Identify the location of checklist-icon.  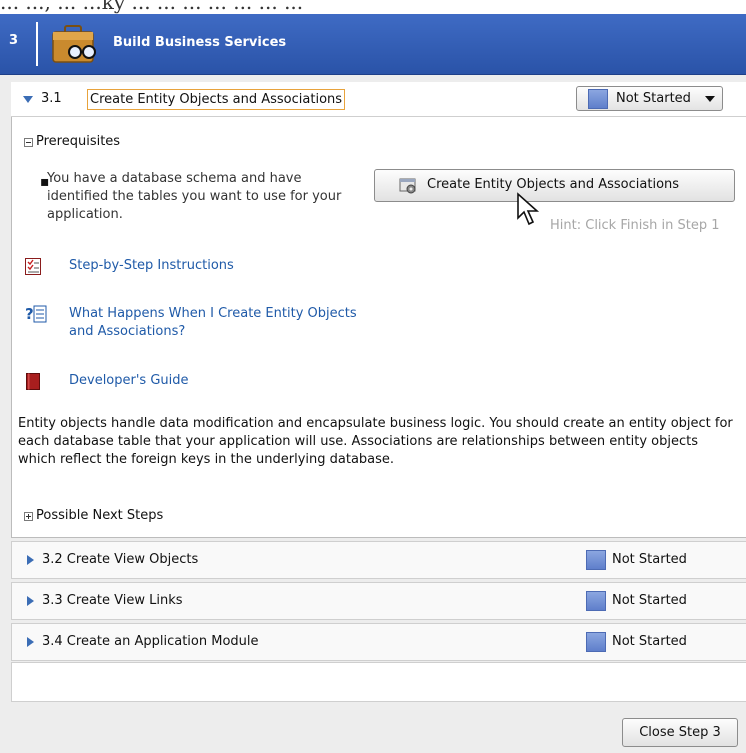
(33, 266).